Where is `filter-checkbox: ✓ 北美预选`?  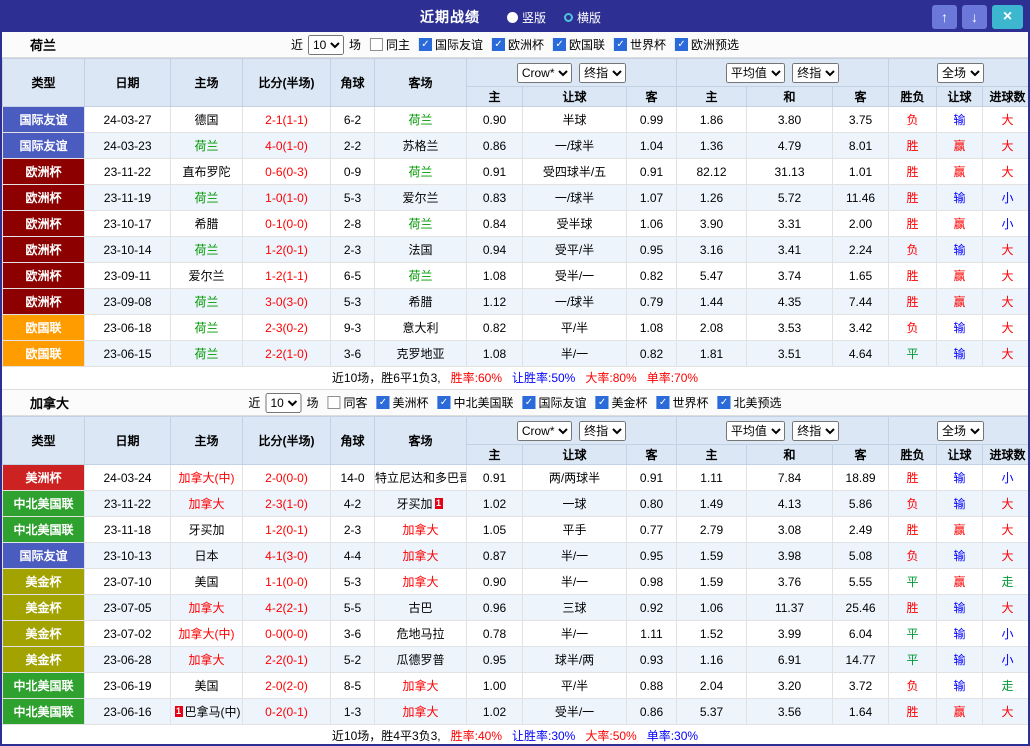
filter-checkbox: ✓ 北美预选 is located at coordinates (749, 402).